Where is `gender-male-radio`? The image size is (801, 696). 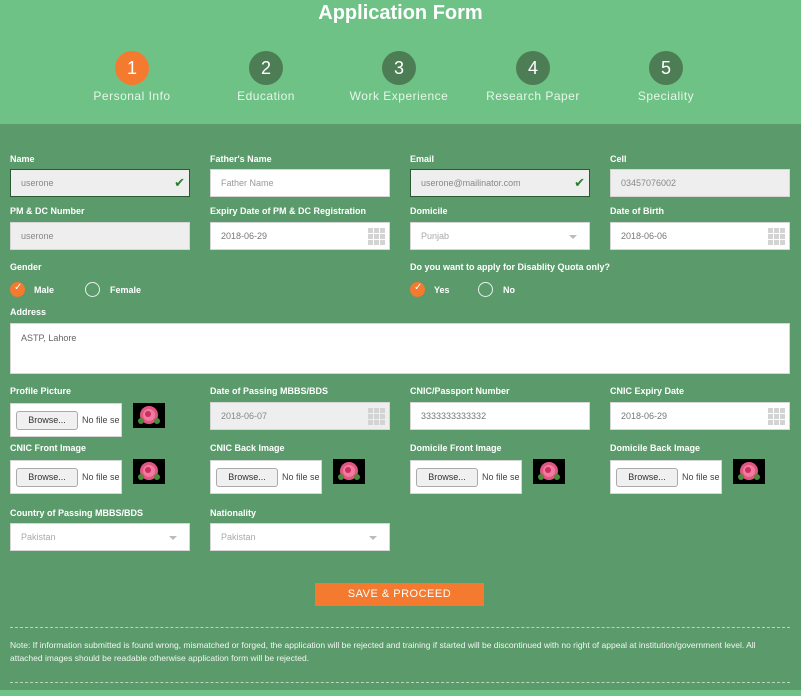 gender-male-radio is located at coordinates (17, 289).